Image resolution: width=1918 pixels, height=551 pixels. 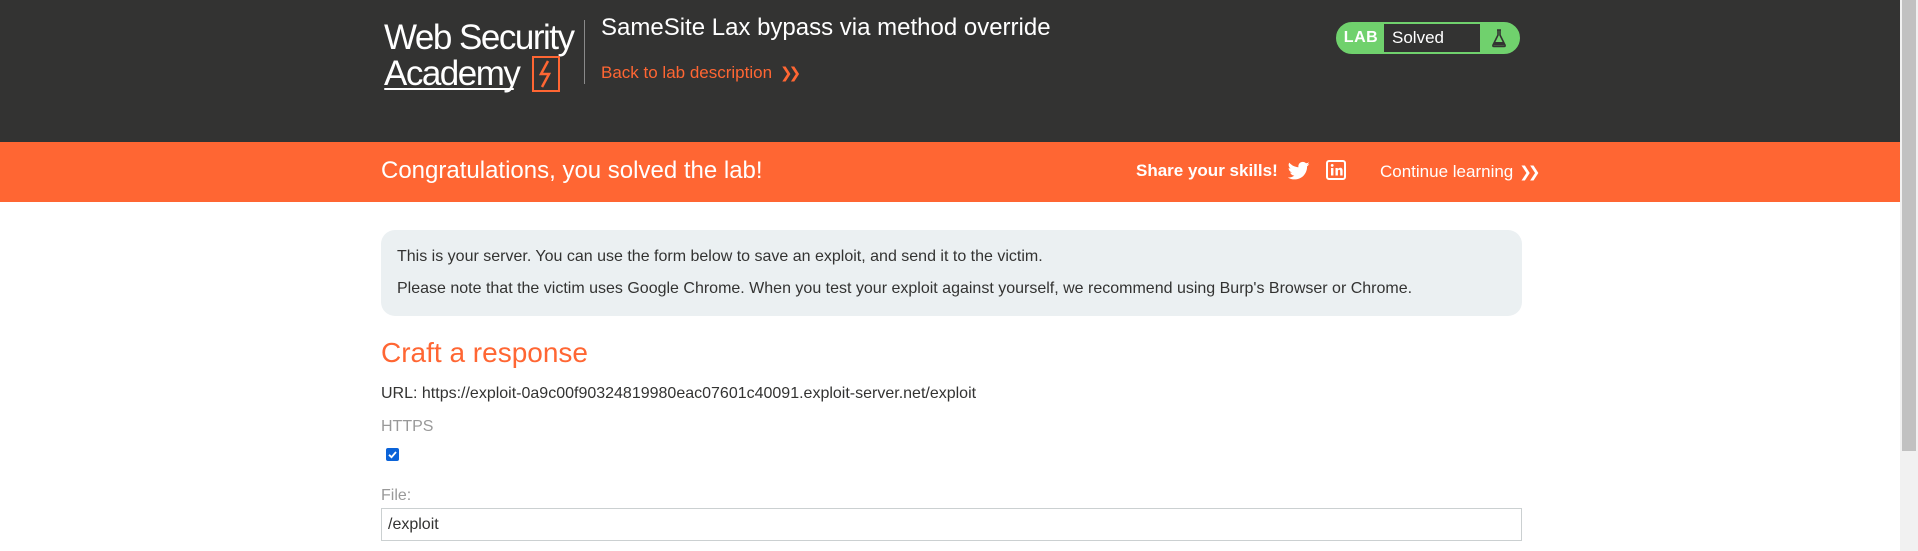 I want to click on lab-status-text: Solved, so click(x=1432, y=38).